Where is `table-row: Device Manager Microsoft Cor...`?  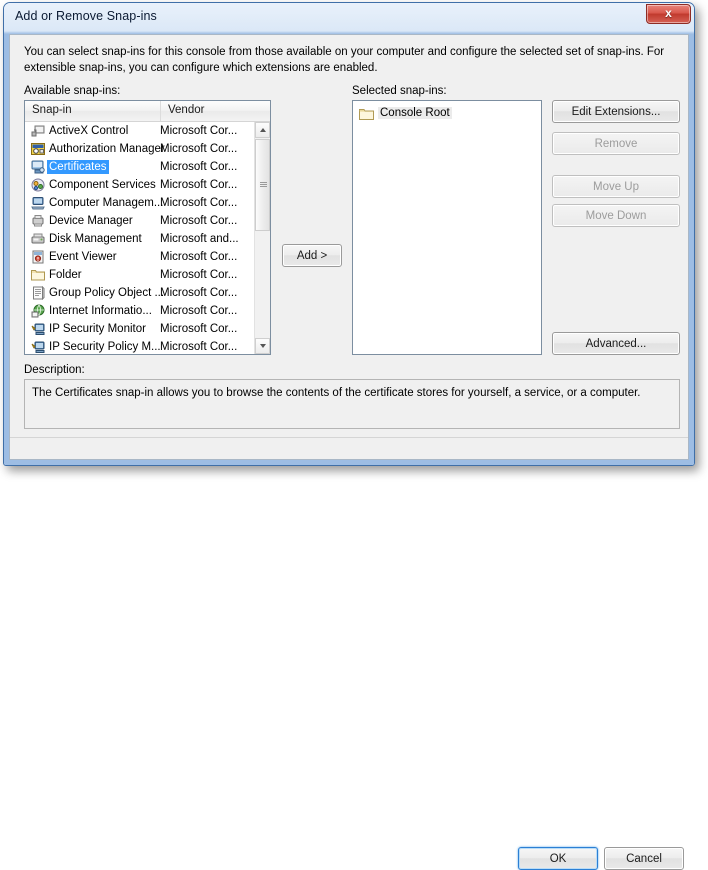
table-row: Device Manager Microsoft Cor... is located at coordinates (139, 221).